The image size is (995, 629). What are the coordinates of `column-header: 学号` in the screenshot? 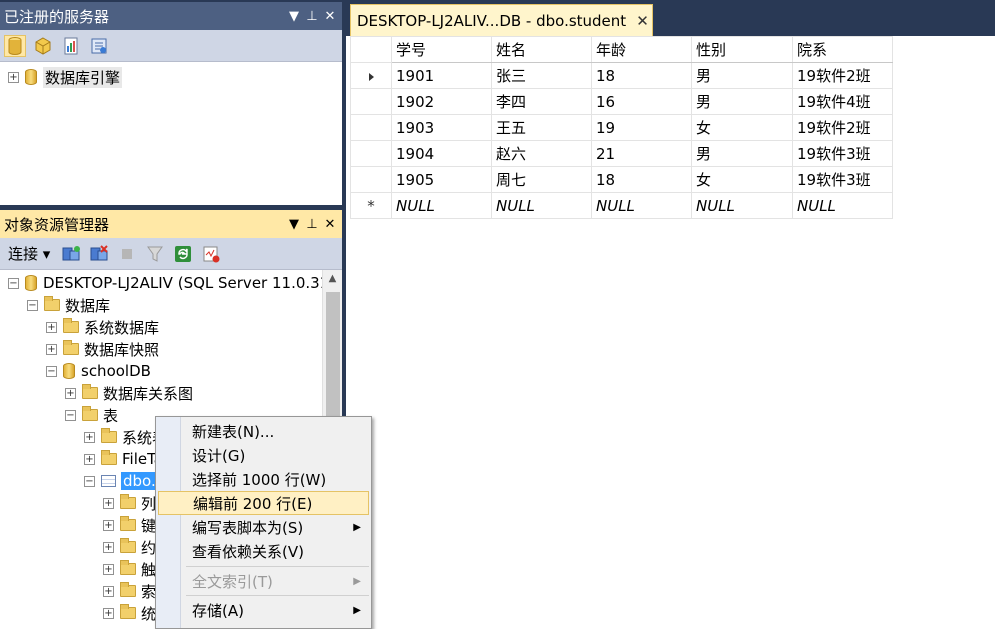 It's located at (441, 49).